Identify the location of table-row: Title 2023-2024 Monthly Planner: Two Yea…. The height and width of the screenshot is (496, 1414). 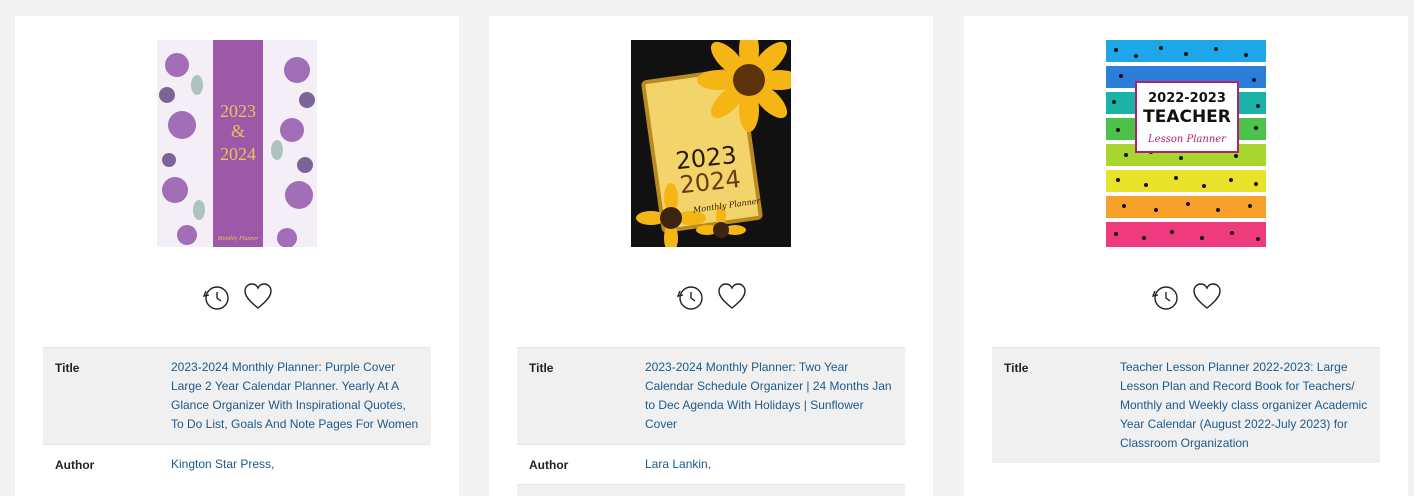
(711, 395).